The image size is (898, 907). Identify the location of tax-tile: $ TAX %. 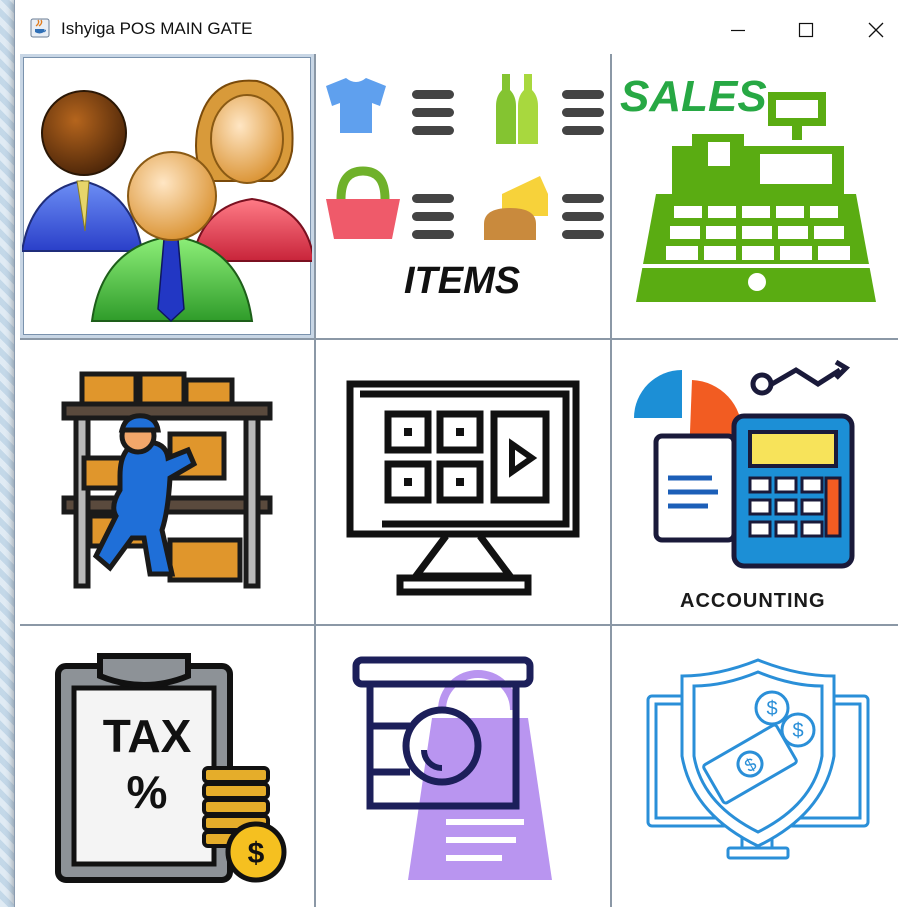
(167, 766).